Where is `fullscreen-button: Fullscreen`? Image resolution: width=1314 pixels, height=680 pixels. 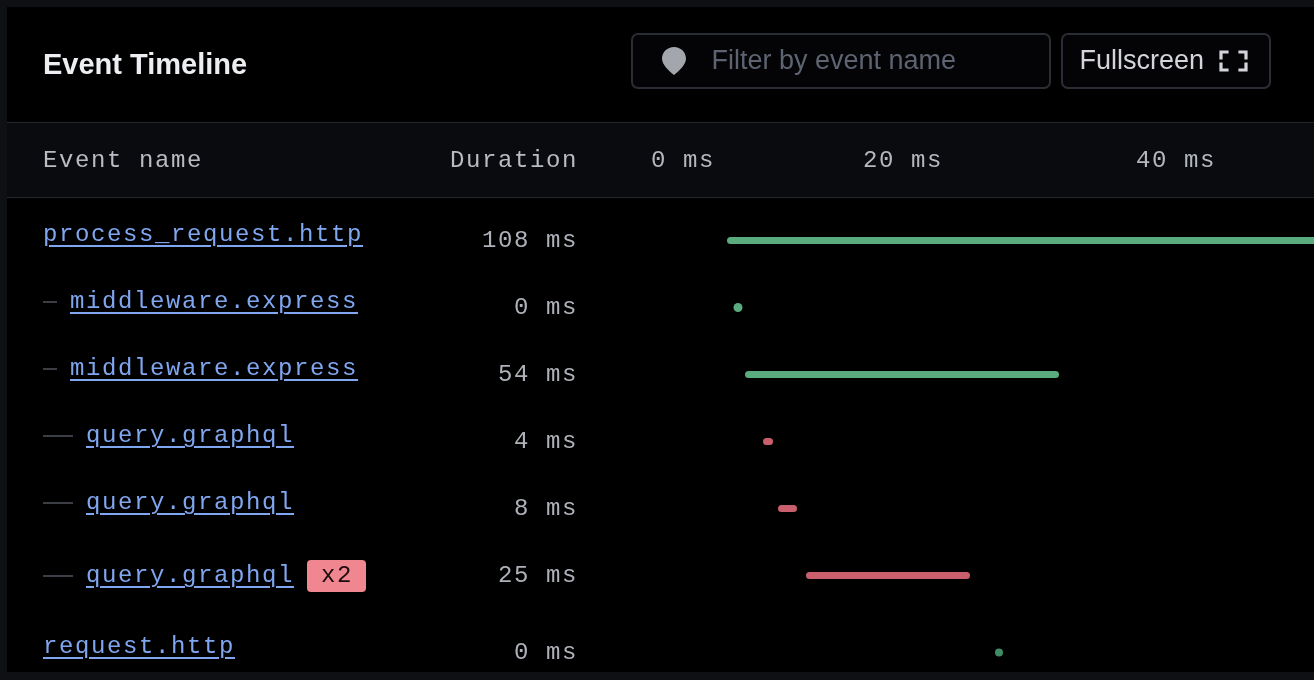 fullscreen-button: Fullscreen is located at coordinates (1166, 60).